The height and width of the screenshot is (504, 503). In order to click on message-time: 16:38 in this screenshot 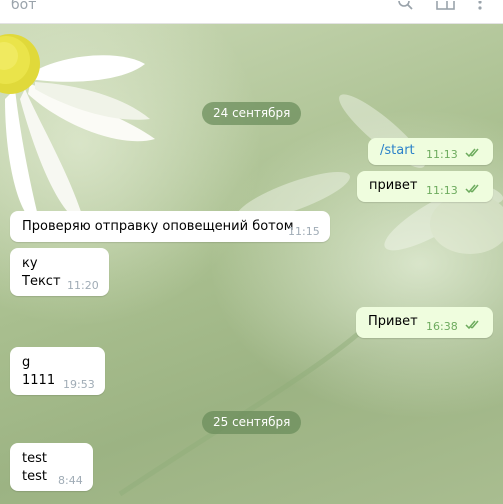, I will do `click(442, 326)`.